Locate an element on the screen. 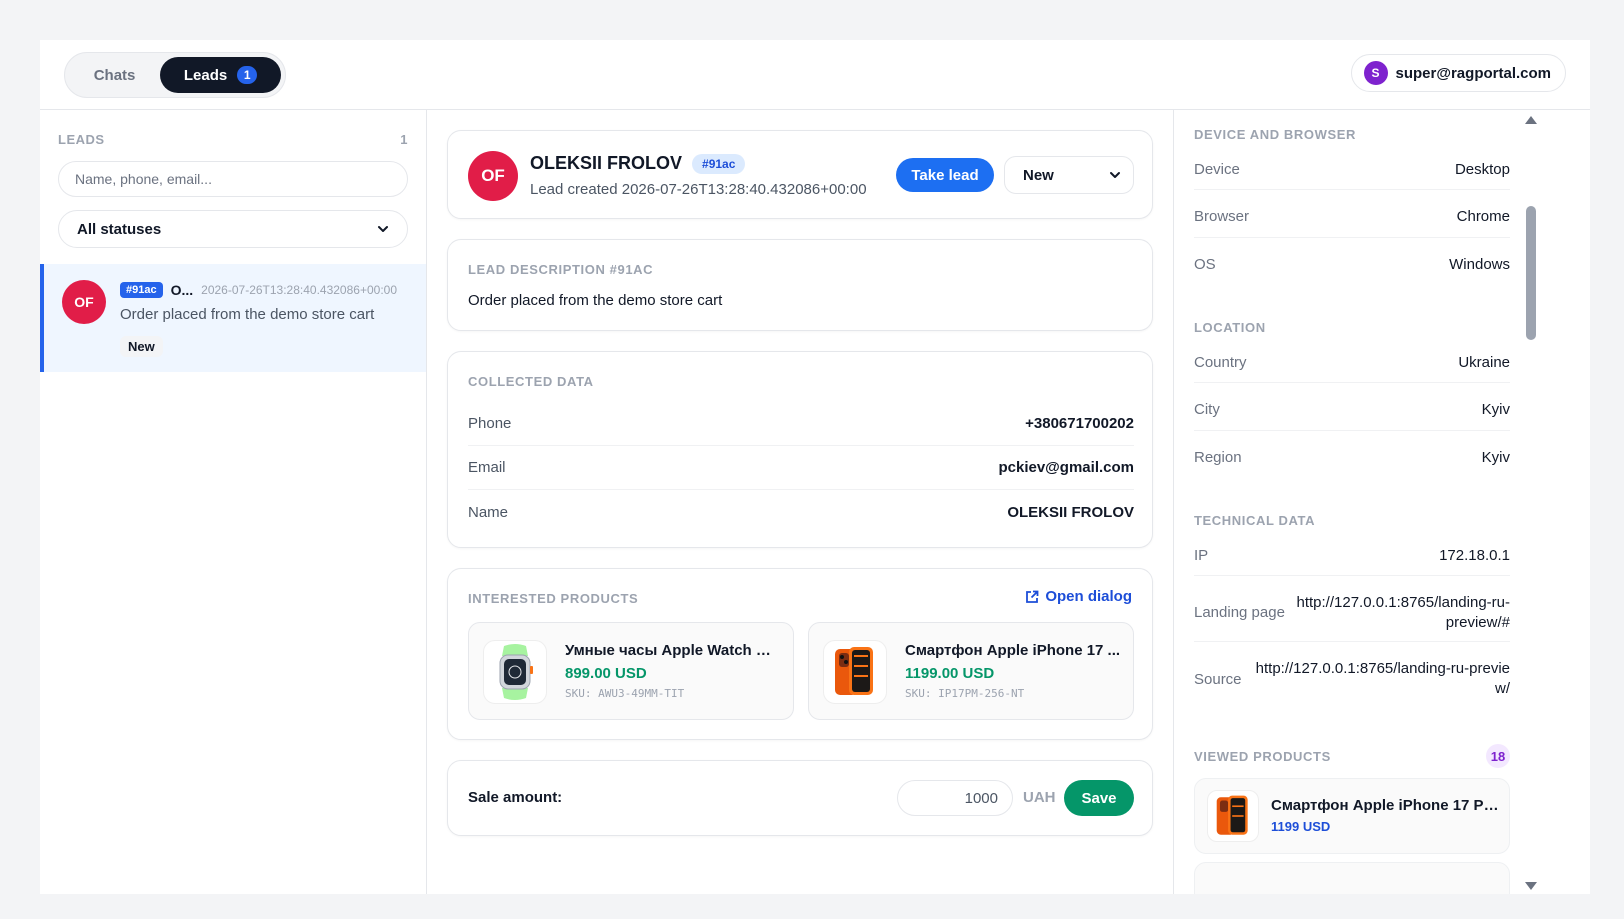 The image size is (1624, 919). sale-amount-label: Sale amount: is located at coordinates (515, 797).